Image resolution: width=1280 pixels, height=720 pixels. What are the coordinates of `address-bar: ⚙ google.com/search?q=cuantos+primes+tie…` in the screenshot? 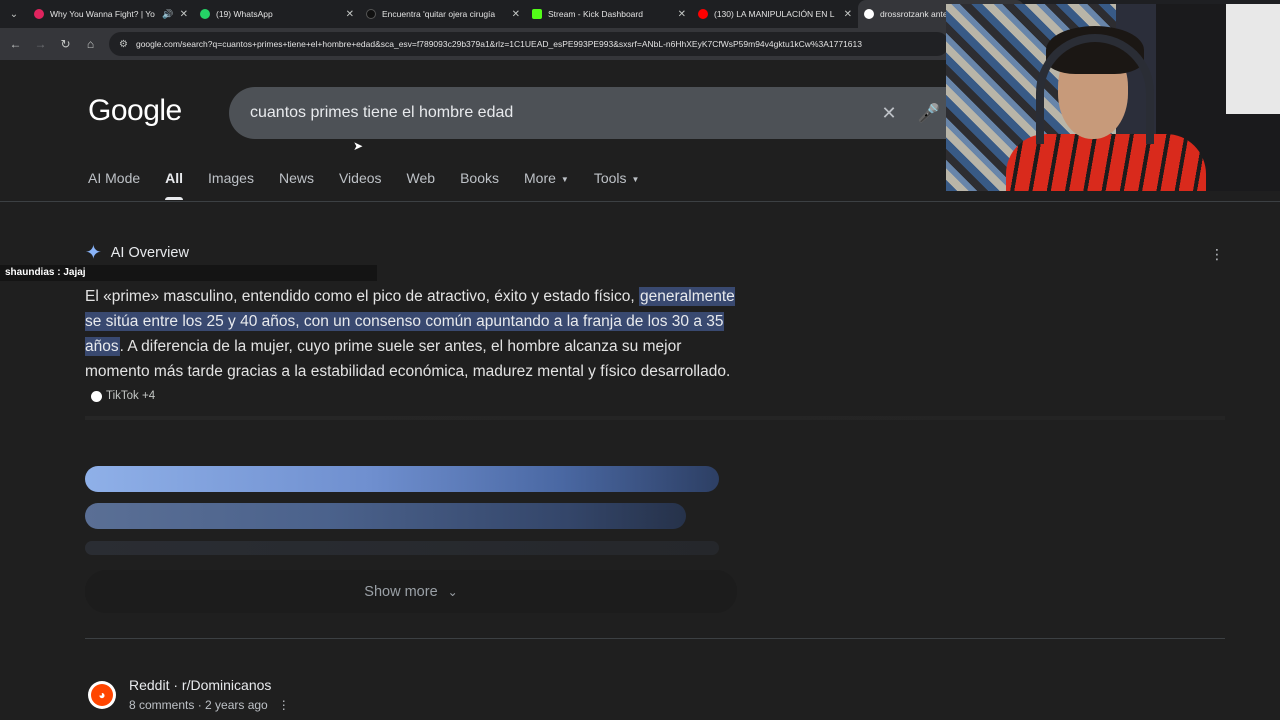 It's located at (529, 44).